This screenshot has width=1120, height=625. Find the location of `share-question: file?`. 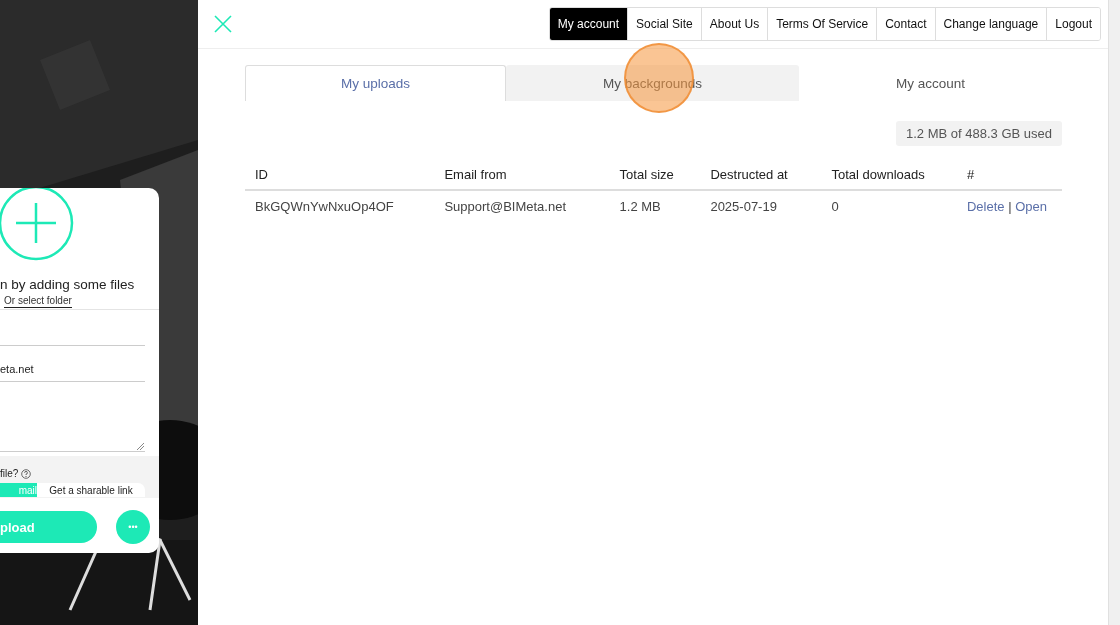

share-question: file? is located at coordinates (9, 473).